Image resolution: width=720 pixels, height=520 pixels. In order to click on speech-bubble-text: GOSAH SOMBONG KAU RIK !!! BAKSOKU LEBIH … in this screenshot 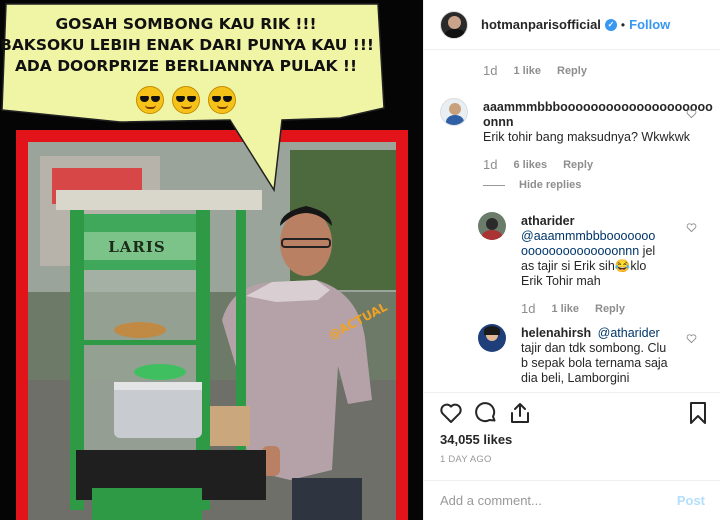, I will do `click(187, 45)`.